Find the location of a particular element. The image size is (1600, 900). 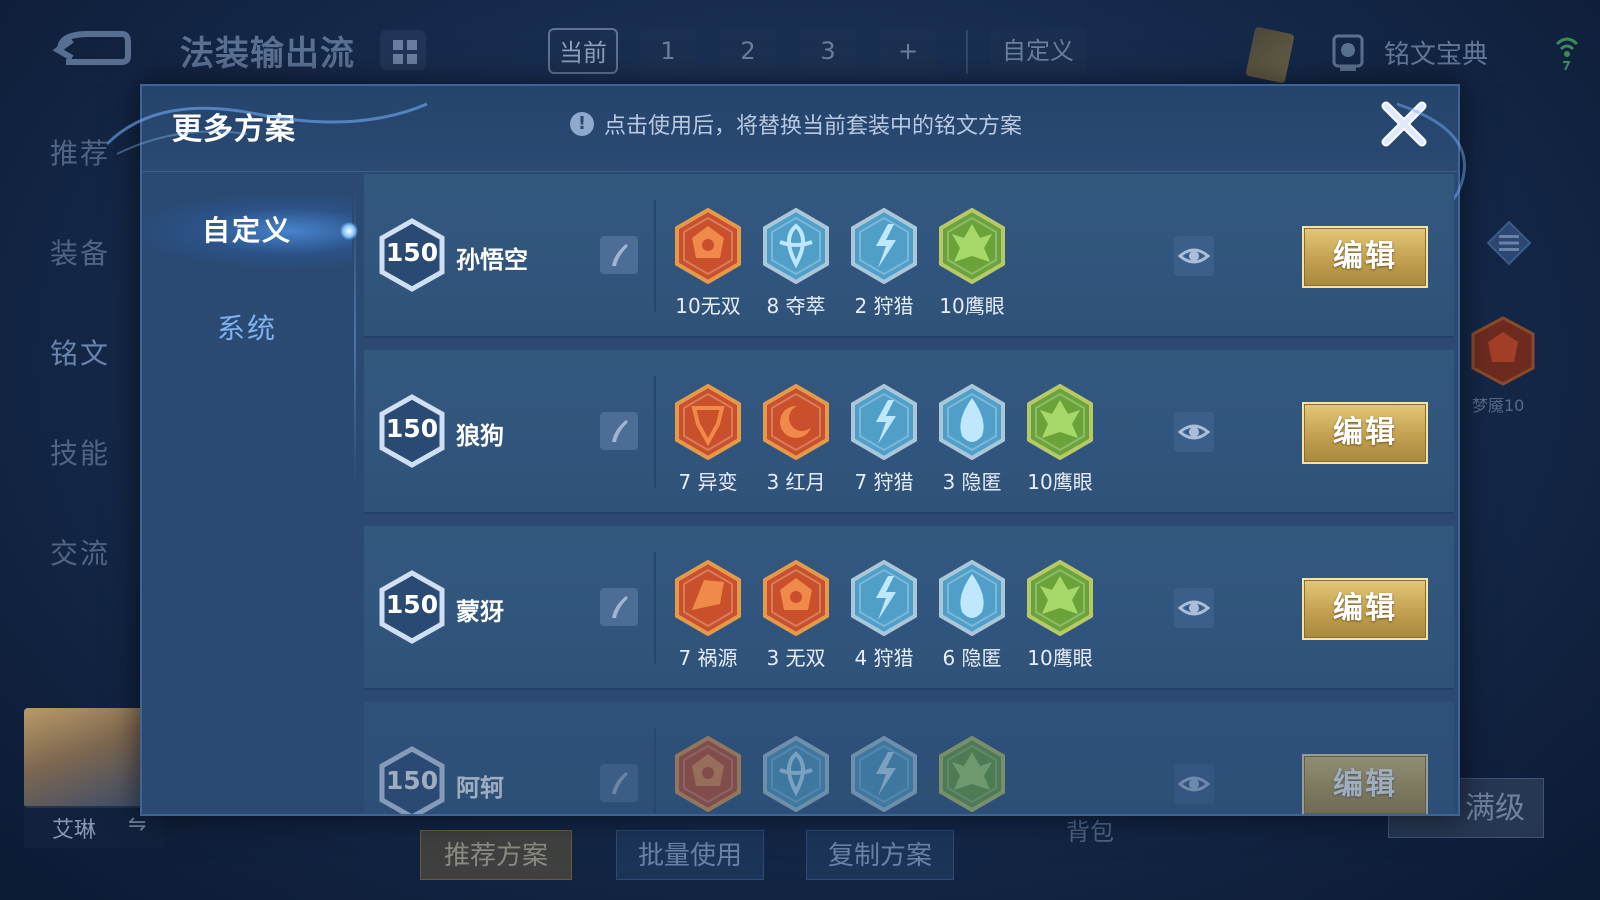

back-arrow-icon is located at coordinates (92, 48).